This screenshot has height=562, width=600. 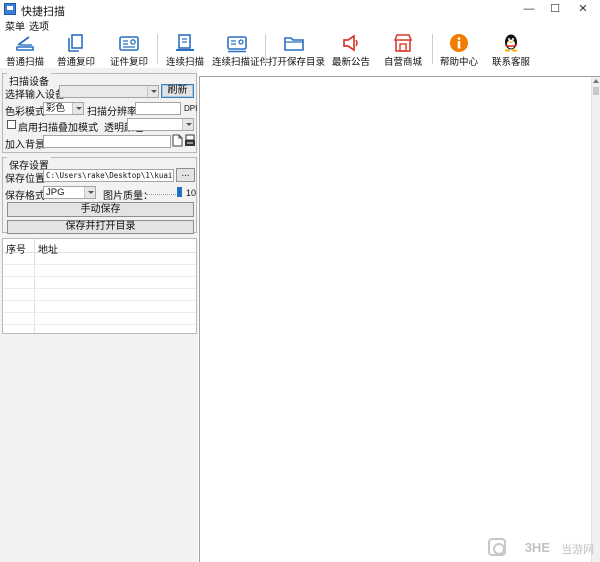 What do you see at coordinates (75, 62) in the screenshot?
I see `toolbar-label: 普通复印` at bounding box center [75, 62].